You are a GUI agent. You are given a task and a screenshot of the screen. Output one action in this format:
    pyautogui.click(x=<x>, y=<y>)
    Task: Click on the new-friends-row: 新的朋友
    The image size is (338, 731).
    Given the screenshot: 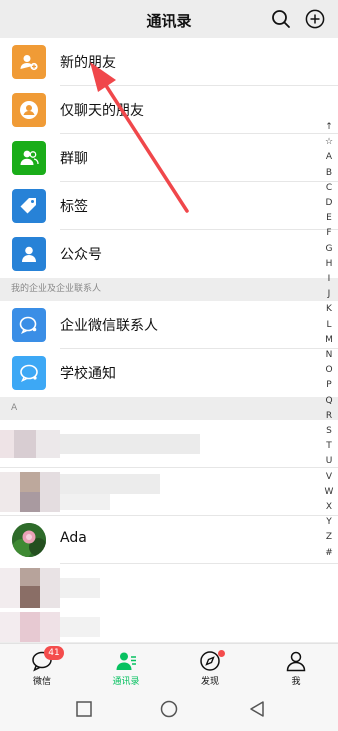 What is the action you would take?
    pyautogui.click(x=169, y=62)
    